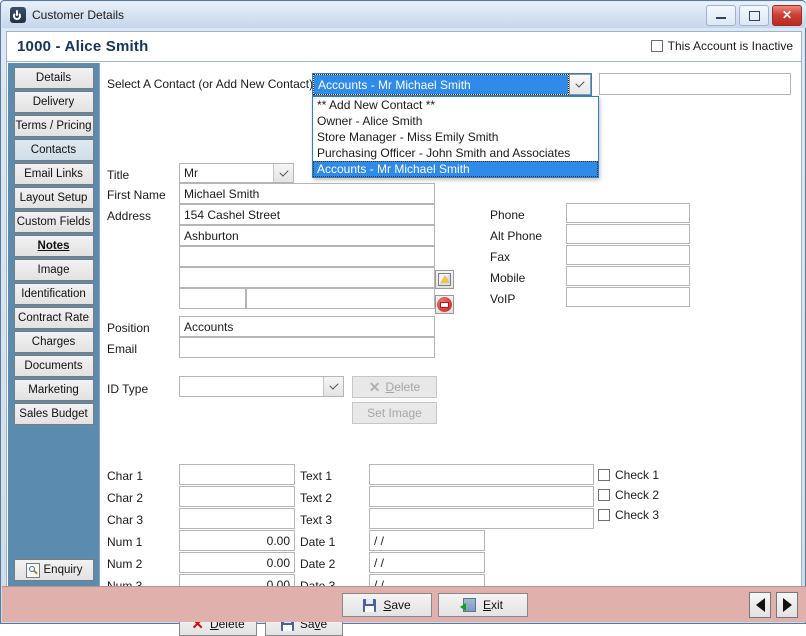  I want to click on save-button: Save, so click(387, 605).